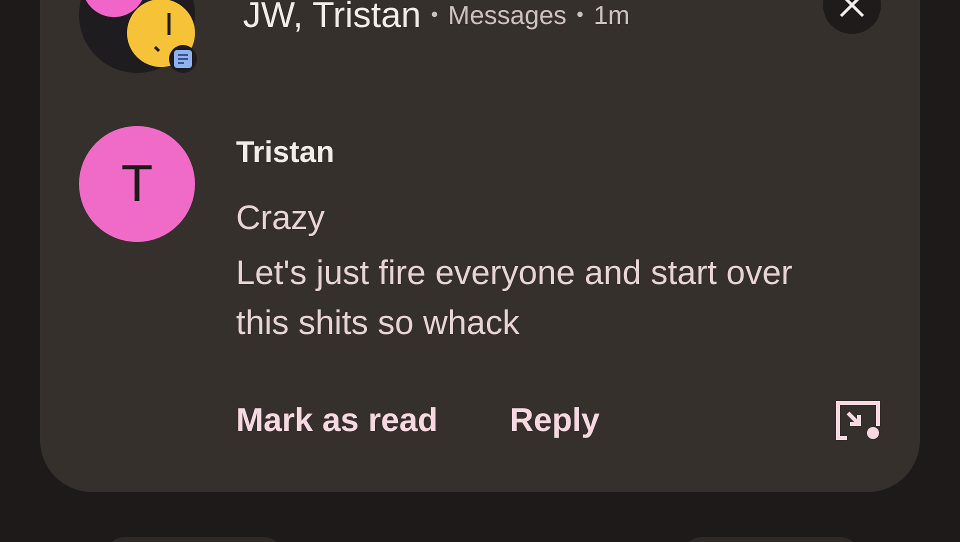 The height and width of the screenshot is (542, 960). What do you see at coordinates (337, 420) in the screenshot?
I see `action-button: Mark as read` at bounding box center [337, 420].